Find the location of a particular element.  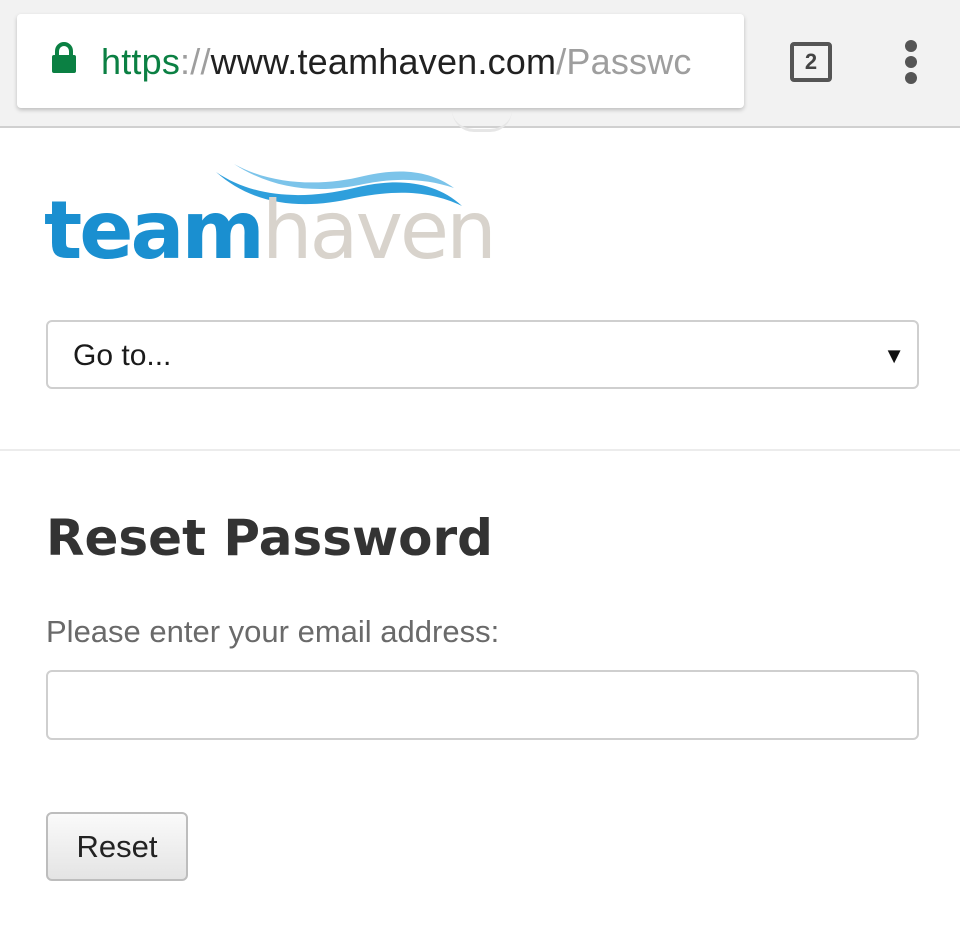

teamhaven-logo: teamhaven is located at coordinates (270, 218).